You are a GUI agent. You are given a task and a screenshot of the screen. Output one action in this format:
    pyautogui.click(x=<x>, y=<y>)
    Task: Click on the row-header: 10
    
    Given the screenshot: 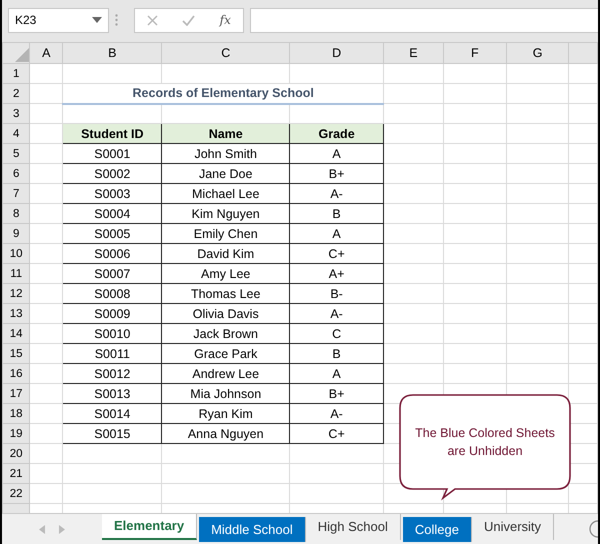 What is the action you would take?
    pyautogui.click(x=16, y=254)
    